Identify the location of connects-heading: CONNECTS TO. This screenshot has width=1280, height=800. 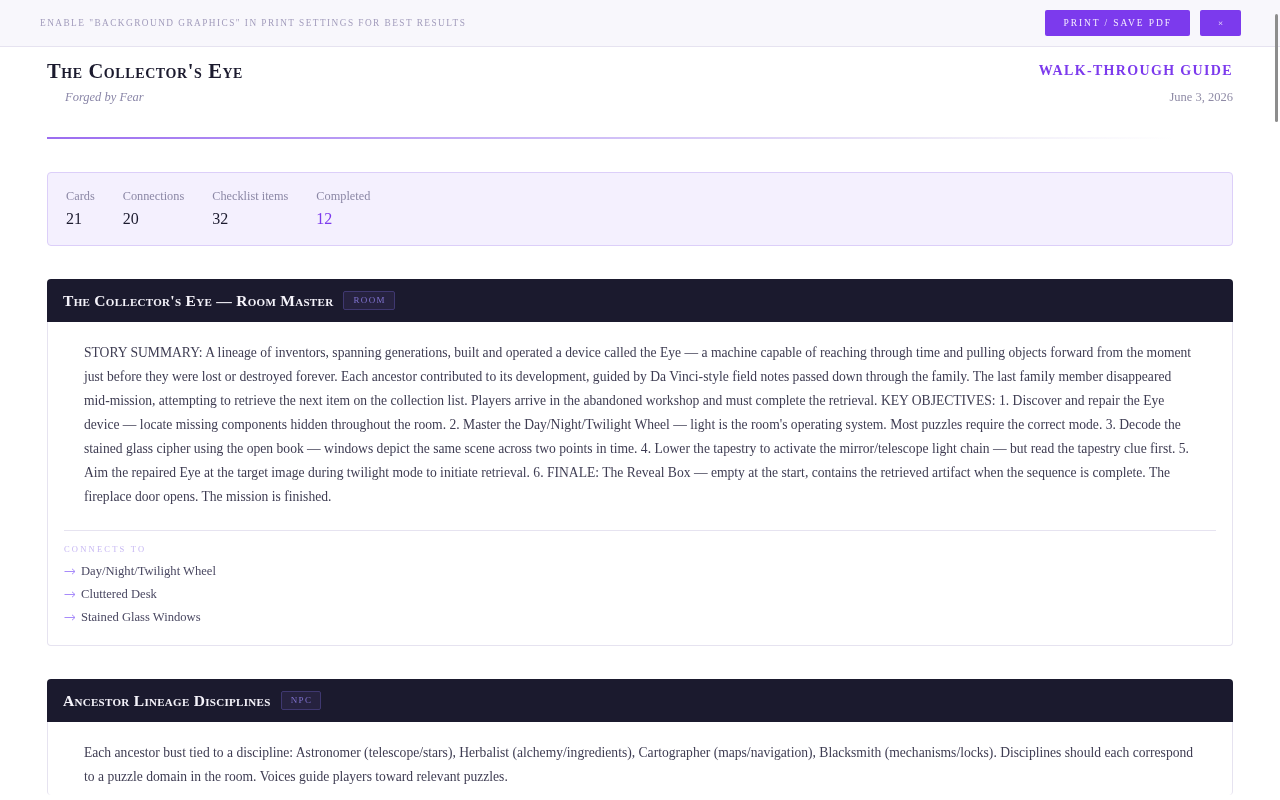
(106, 549).